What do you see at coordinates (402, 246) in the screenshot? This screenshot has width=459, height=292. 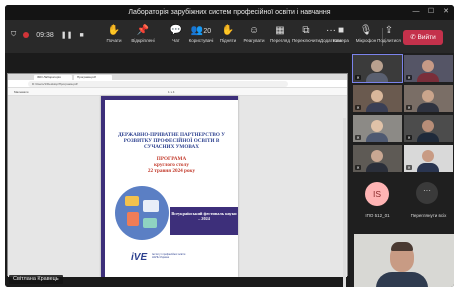 I see `self-hair` at bounding box center [402, 246].